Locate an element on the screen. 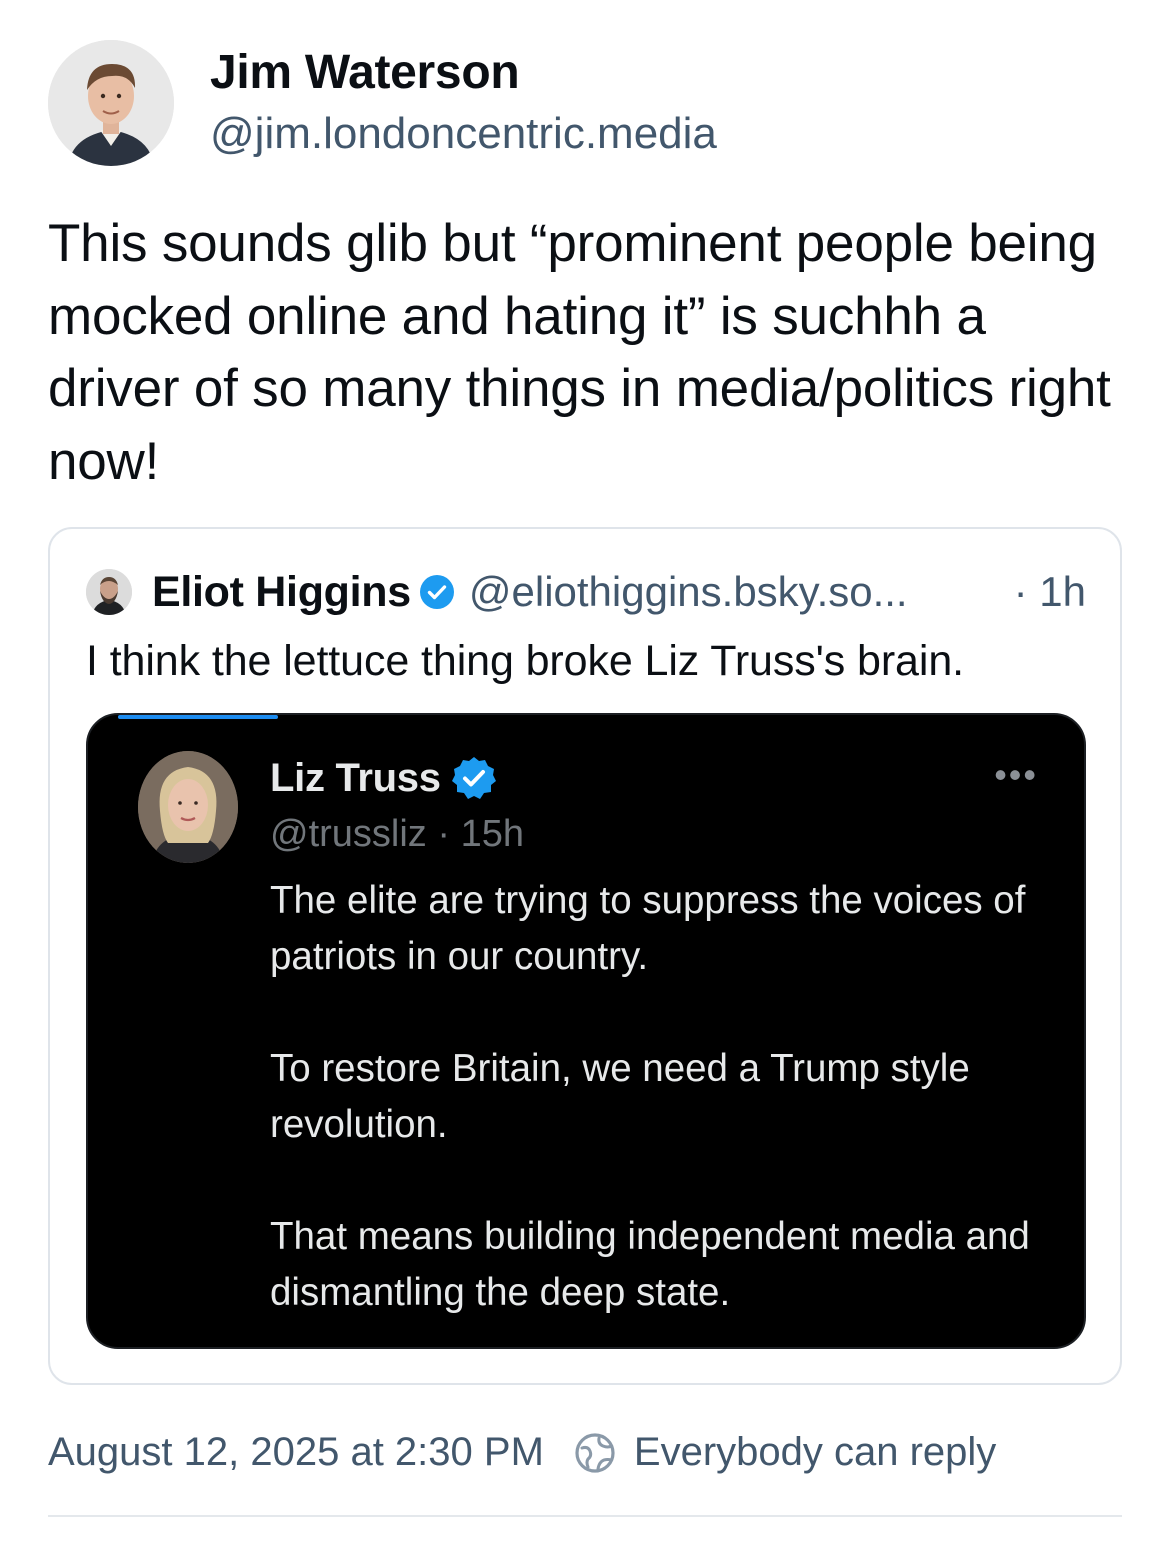 This screenshot has width=1170, height=1545. avatar is located at coordinates (111, 103).